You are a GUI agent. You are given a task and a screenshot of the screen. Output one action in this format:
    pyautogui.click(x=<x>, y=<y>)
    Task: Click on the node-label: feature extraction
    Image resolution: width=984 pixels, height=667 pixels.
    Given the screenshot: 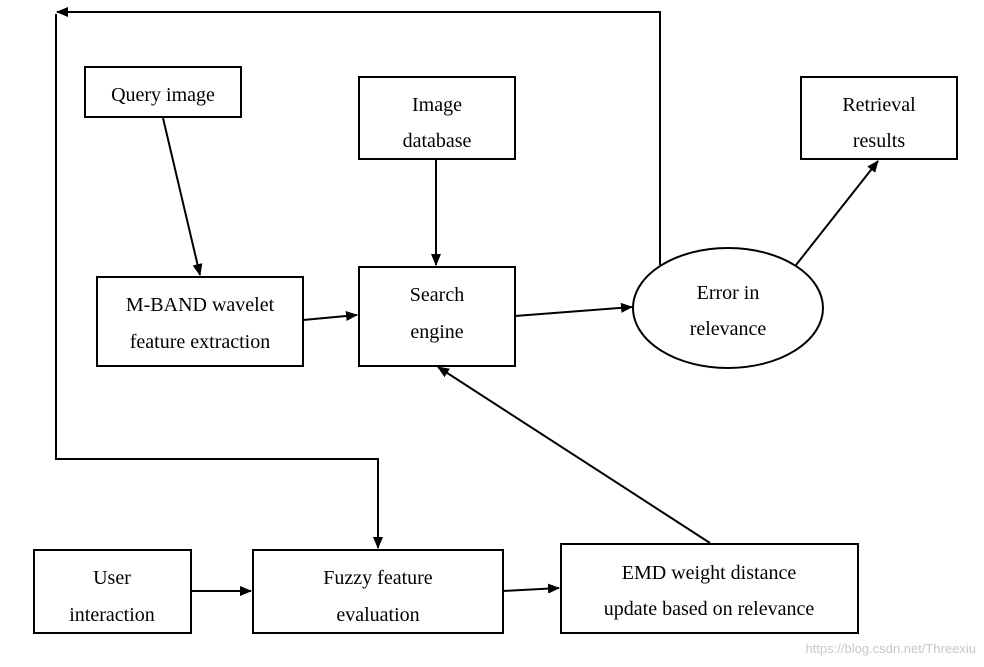 What is the action you would take?
    pyautogui.click(x=200, y=342)
    